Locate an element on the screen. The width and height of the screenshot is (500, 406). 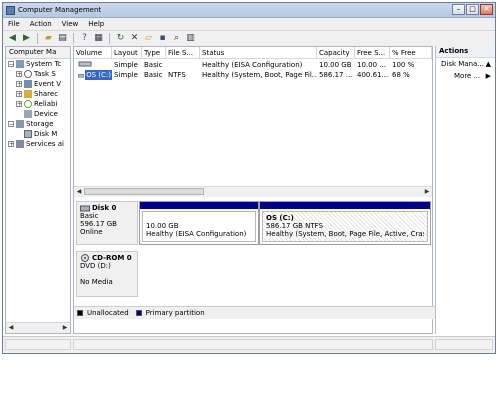
partition-eisa: 10.00 GB Healthy (EISA Configuration) is located at coordinates (199, 223).